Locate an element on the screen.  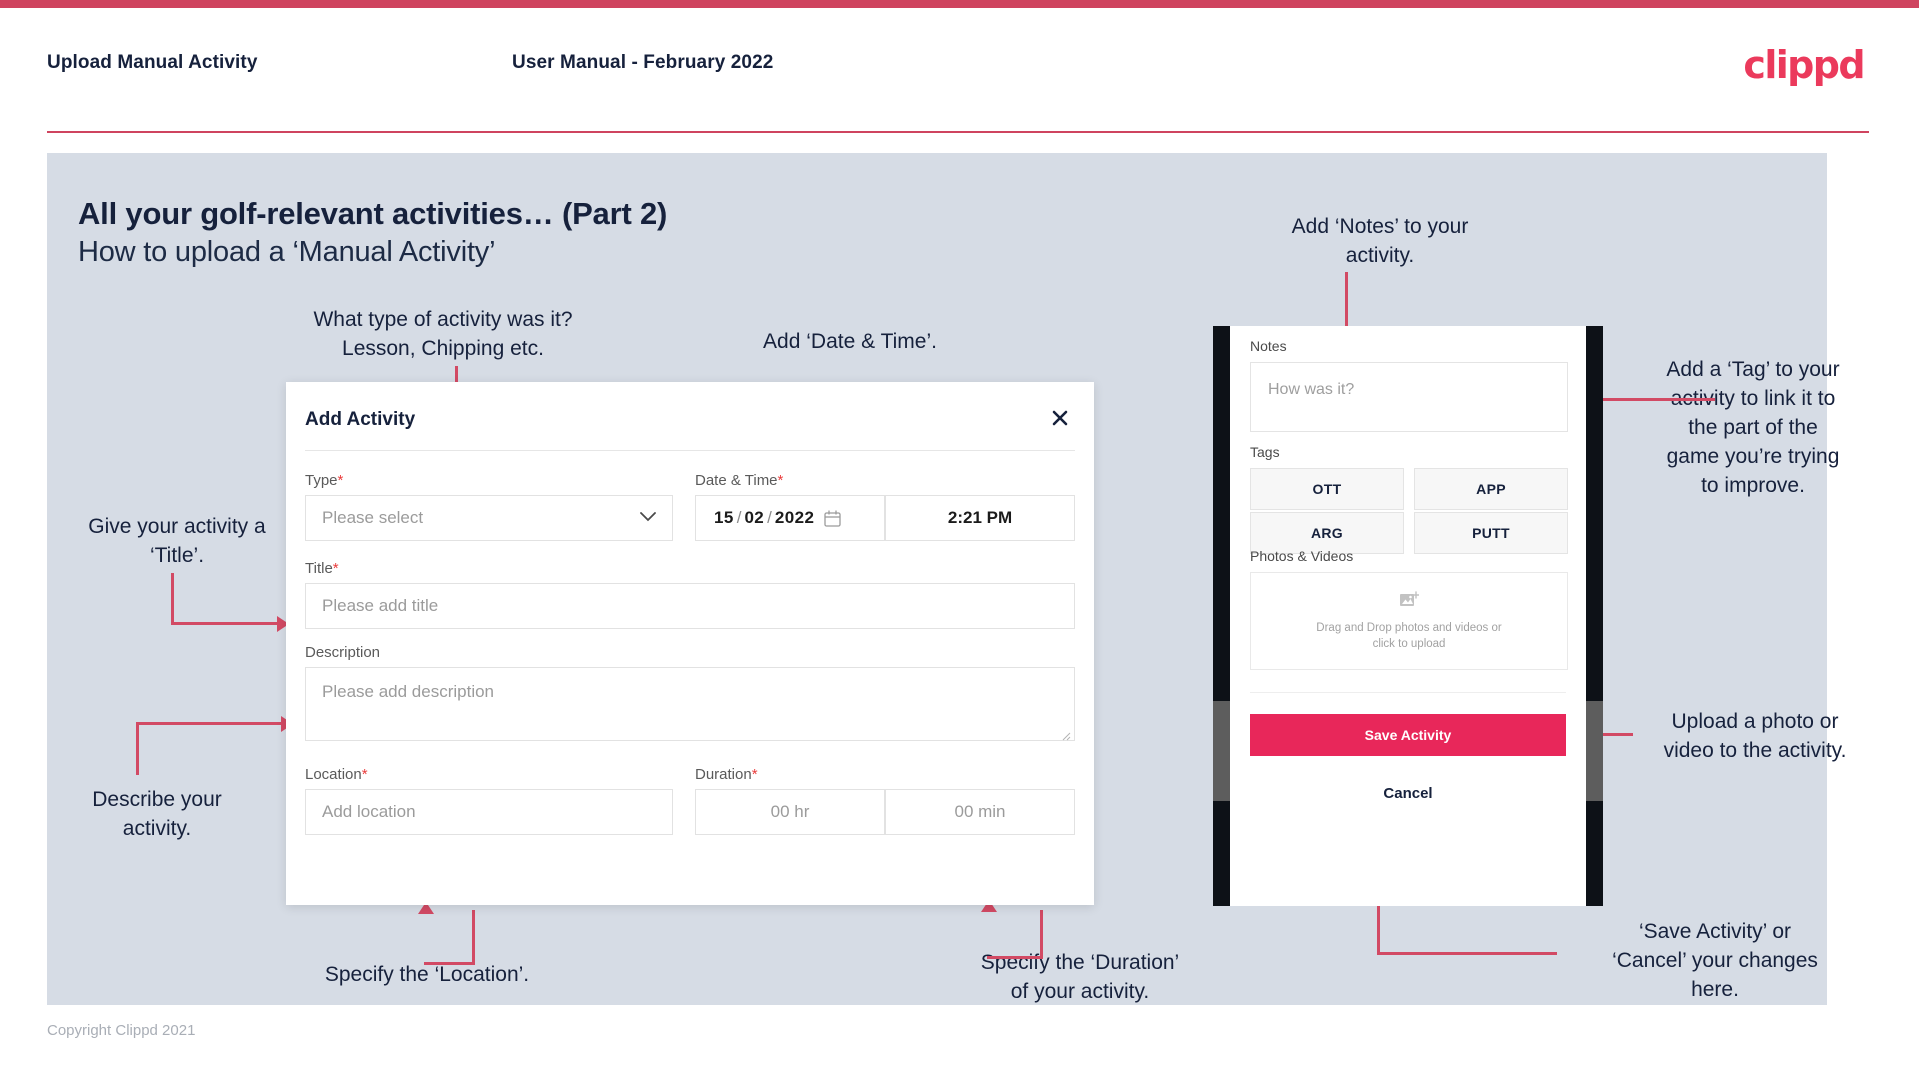
dialog-divider is located at coordinates (690, 450).